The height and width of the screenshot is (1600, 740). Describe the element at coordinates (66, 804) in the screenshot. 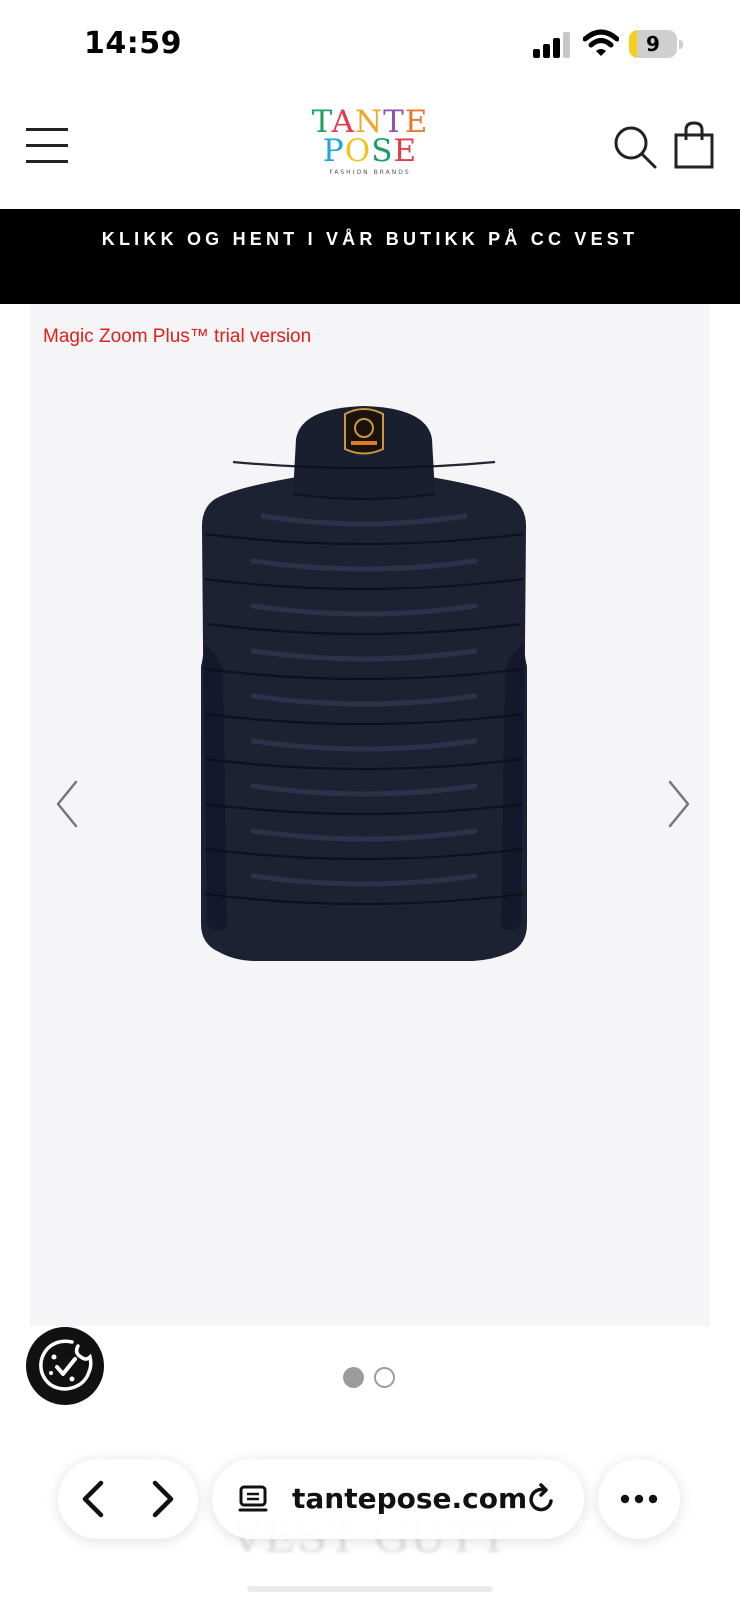

I see `chevron-left-icon` at that location.